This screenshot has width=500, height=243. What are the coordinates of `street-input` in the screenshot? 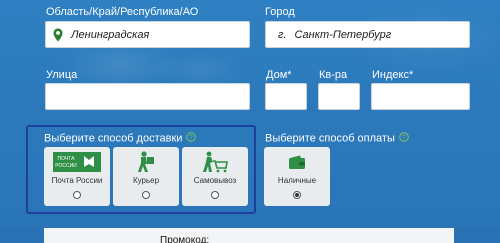 It's located at (147, 96).